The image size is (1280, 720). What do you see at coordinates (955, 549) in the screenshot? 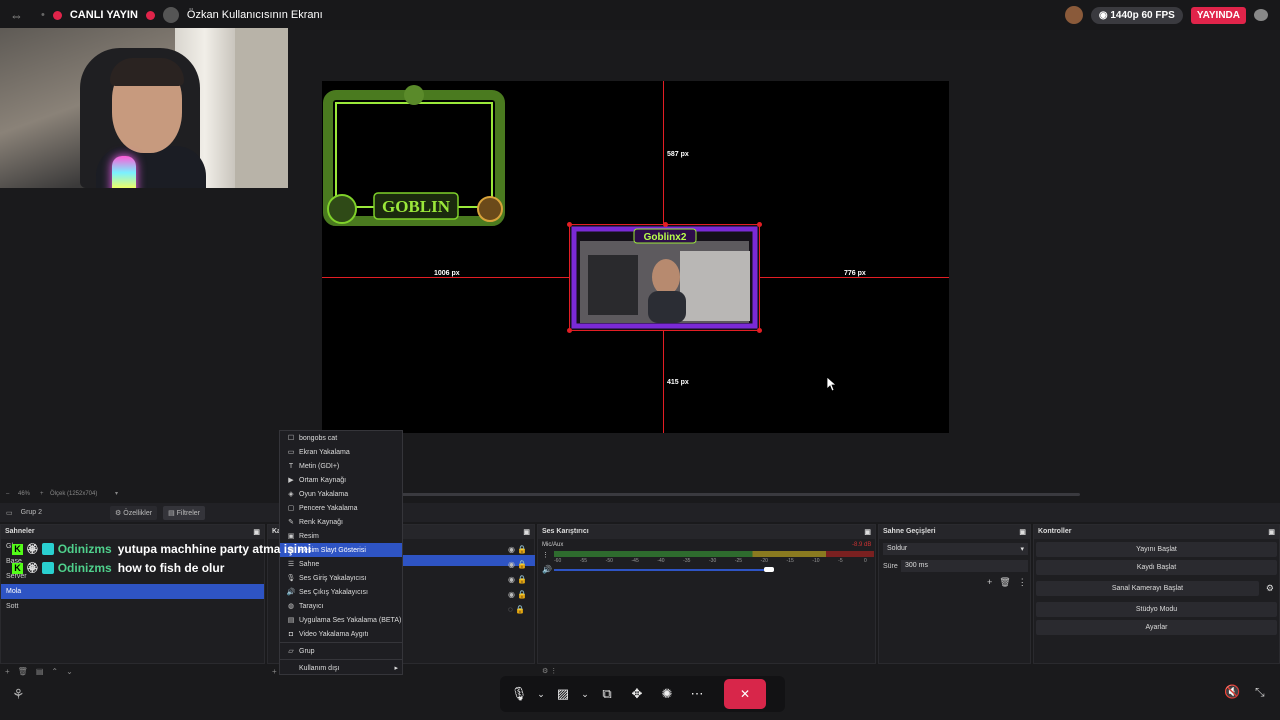
I see `transition-type-select: Soldur ▾` at bounding box center [955, 549].